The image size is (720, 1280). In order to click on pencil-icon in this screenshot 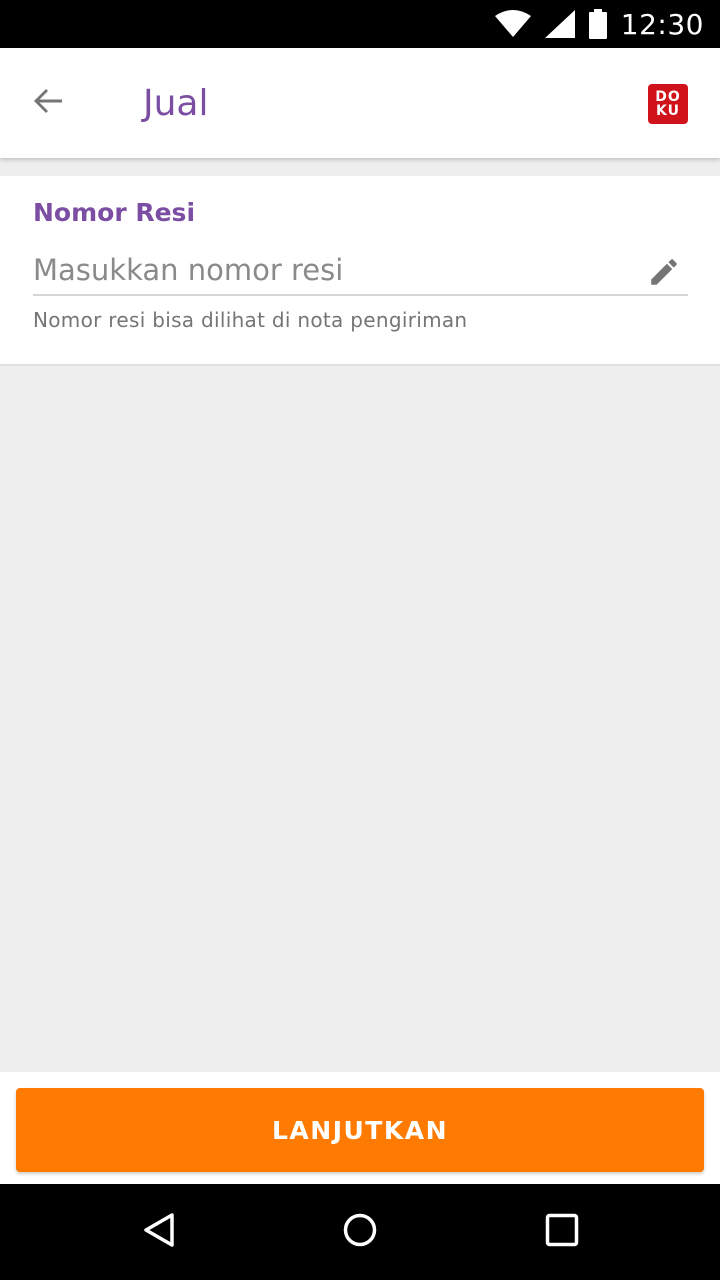, I will do `click(664, 272)`.